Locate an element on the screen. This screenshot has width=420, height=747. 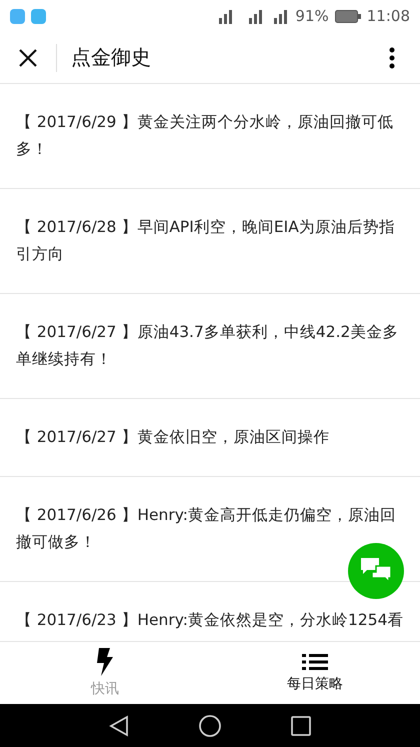
signal-icon is located at coordinates (254, 16).